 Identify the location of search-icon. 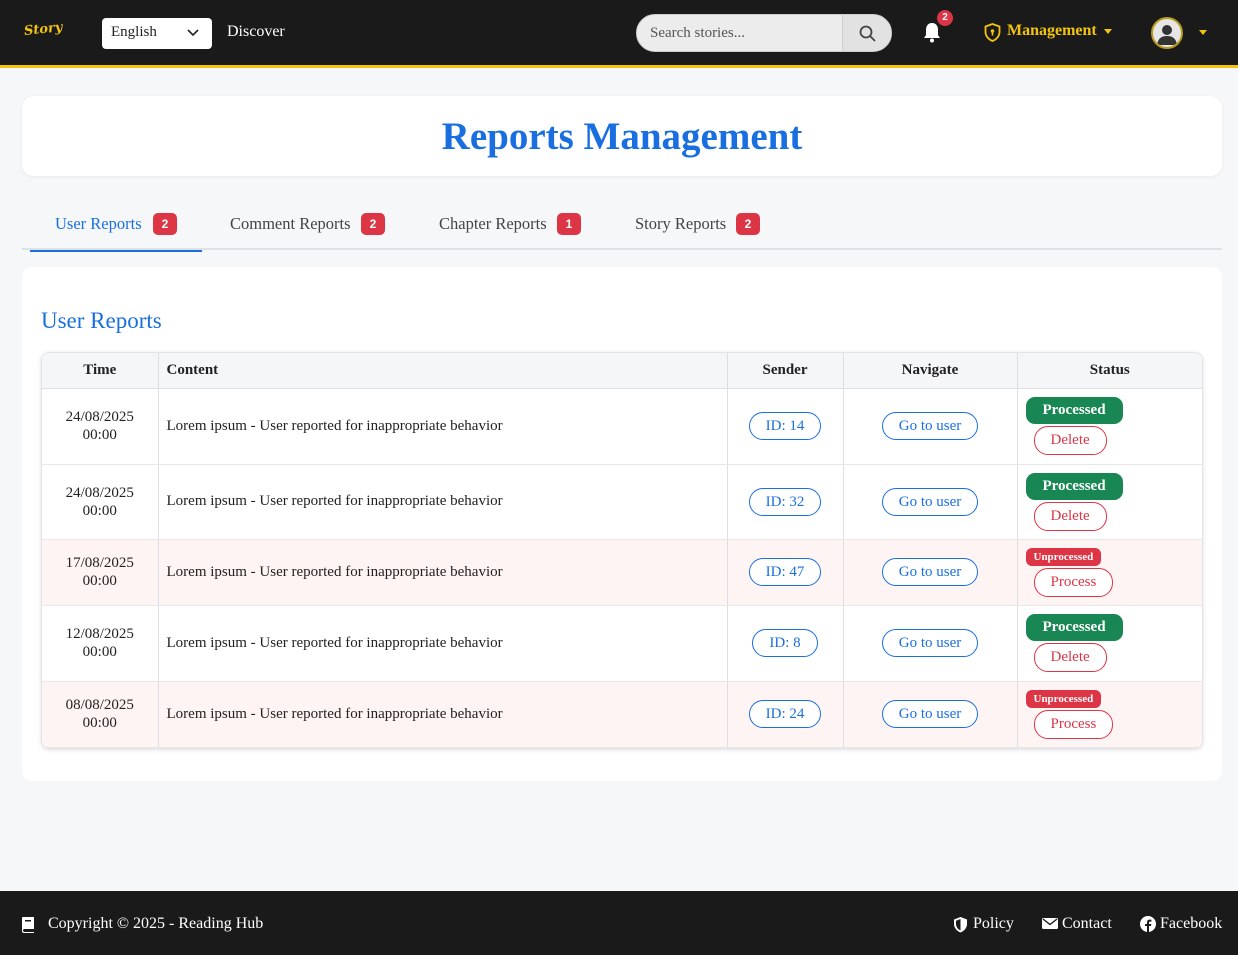
(867, 33).